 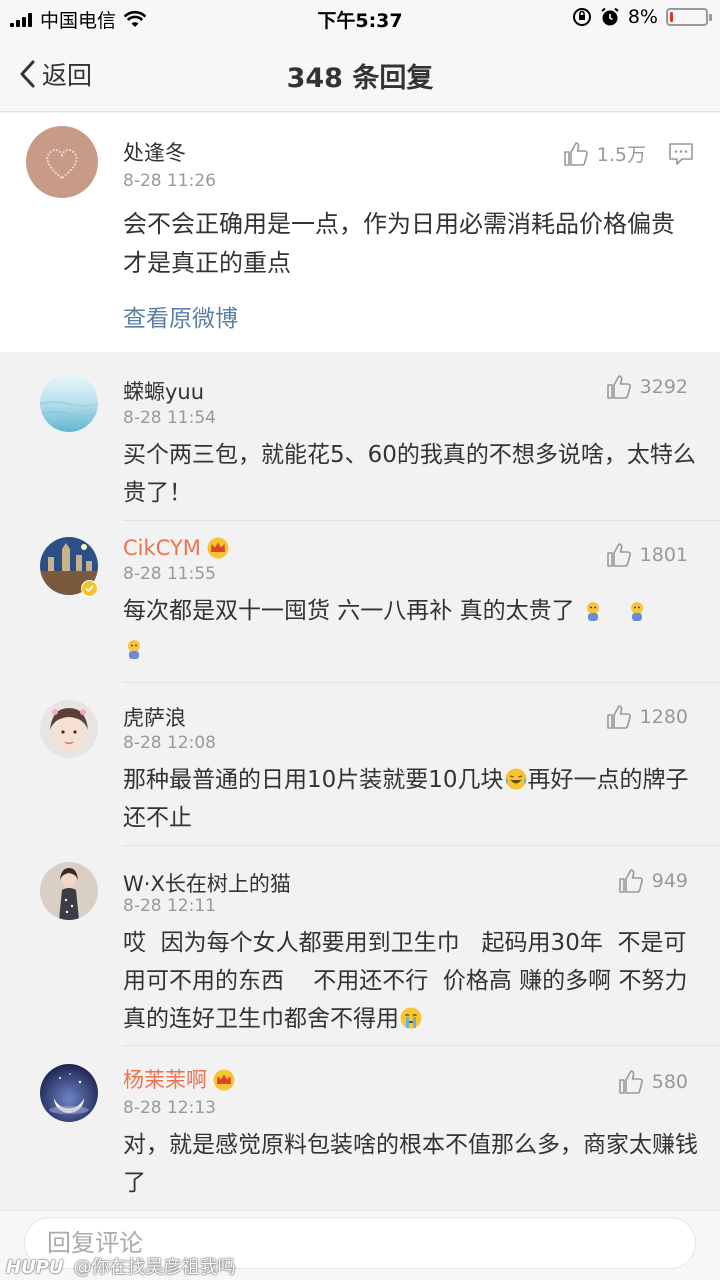 I want to click on like-count: 1280, so click(x=663, y=717).